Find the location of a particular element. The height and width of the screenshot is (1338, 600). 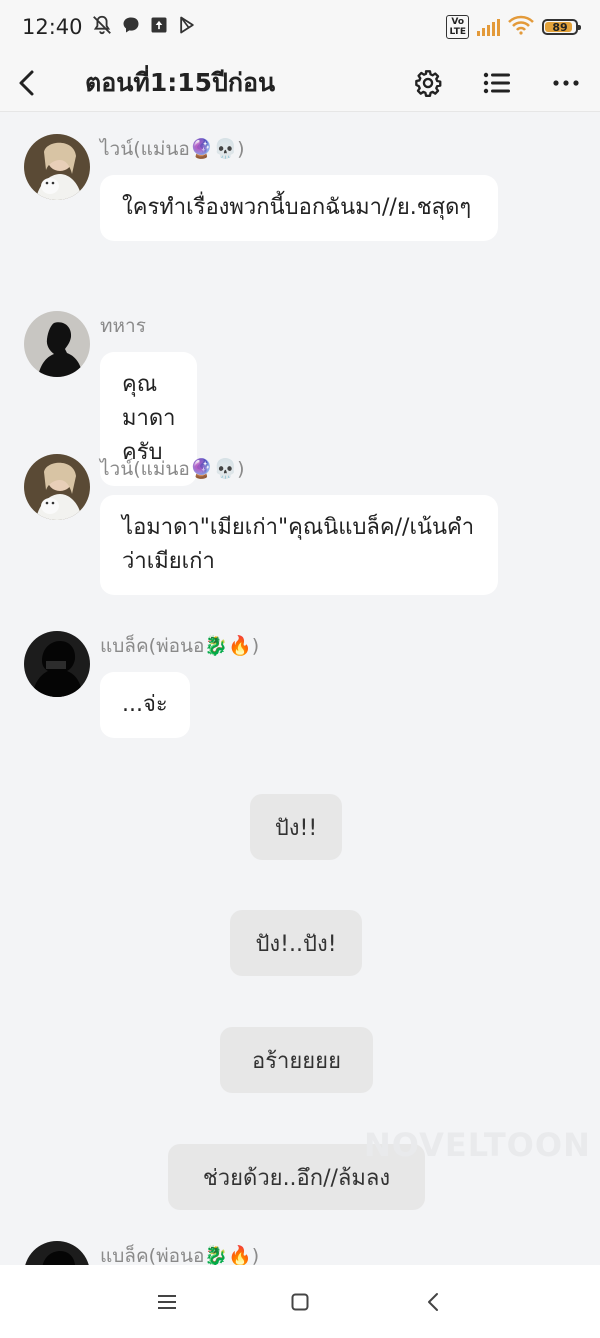

narration-bubble: ปัง!! is located at coordinates (296, 827).